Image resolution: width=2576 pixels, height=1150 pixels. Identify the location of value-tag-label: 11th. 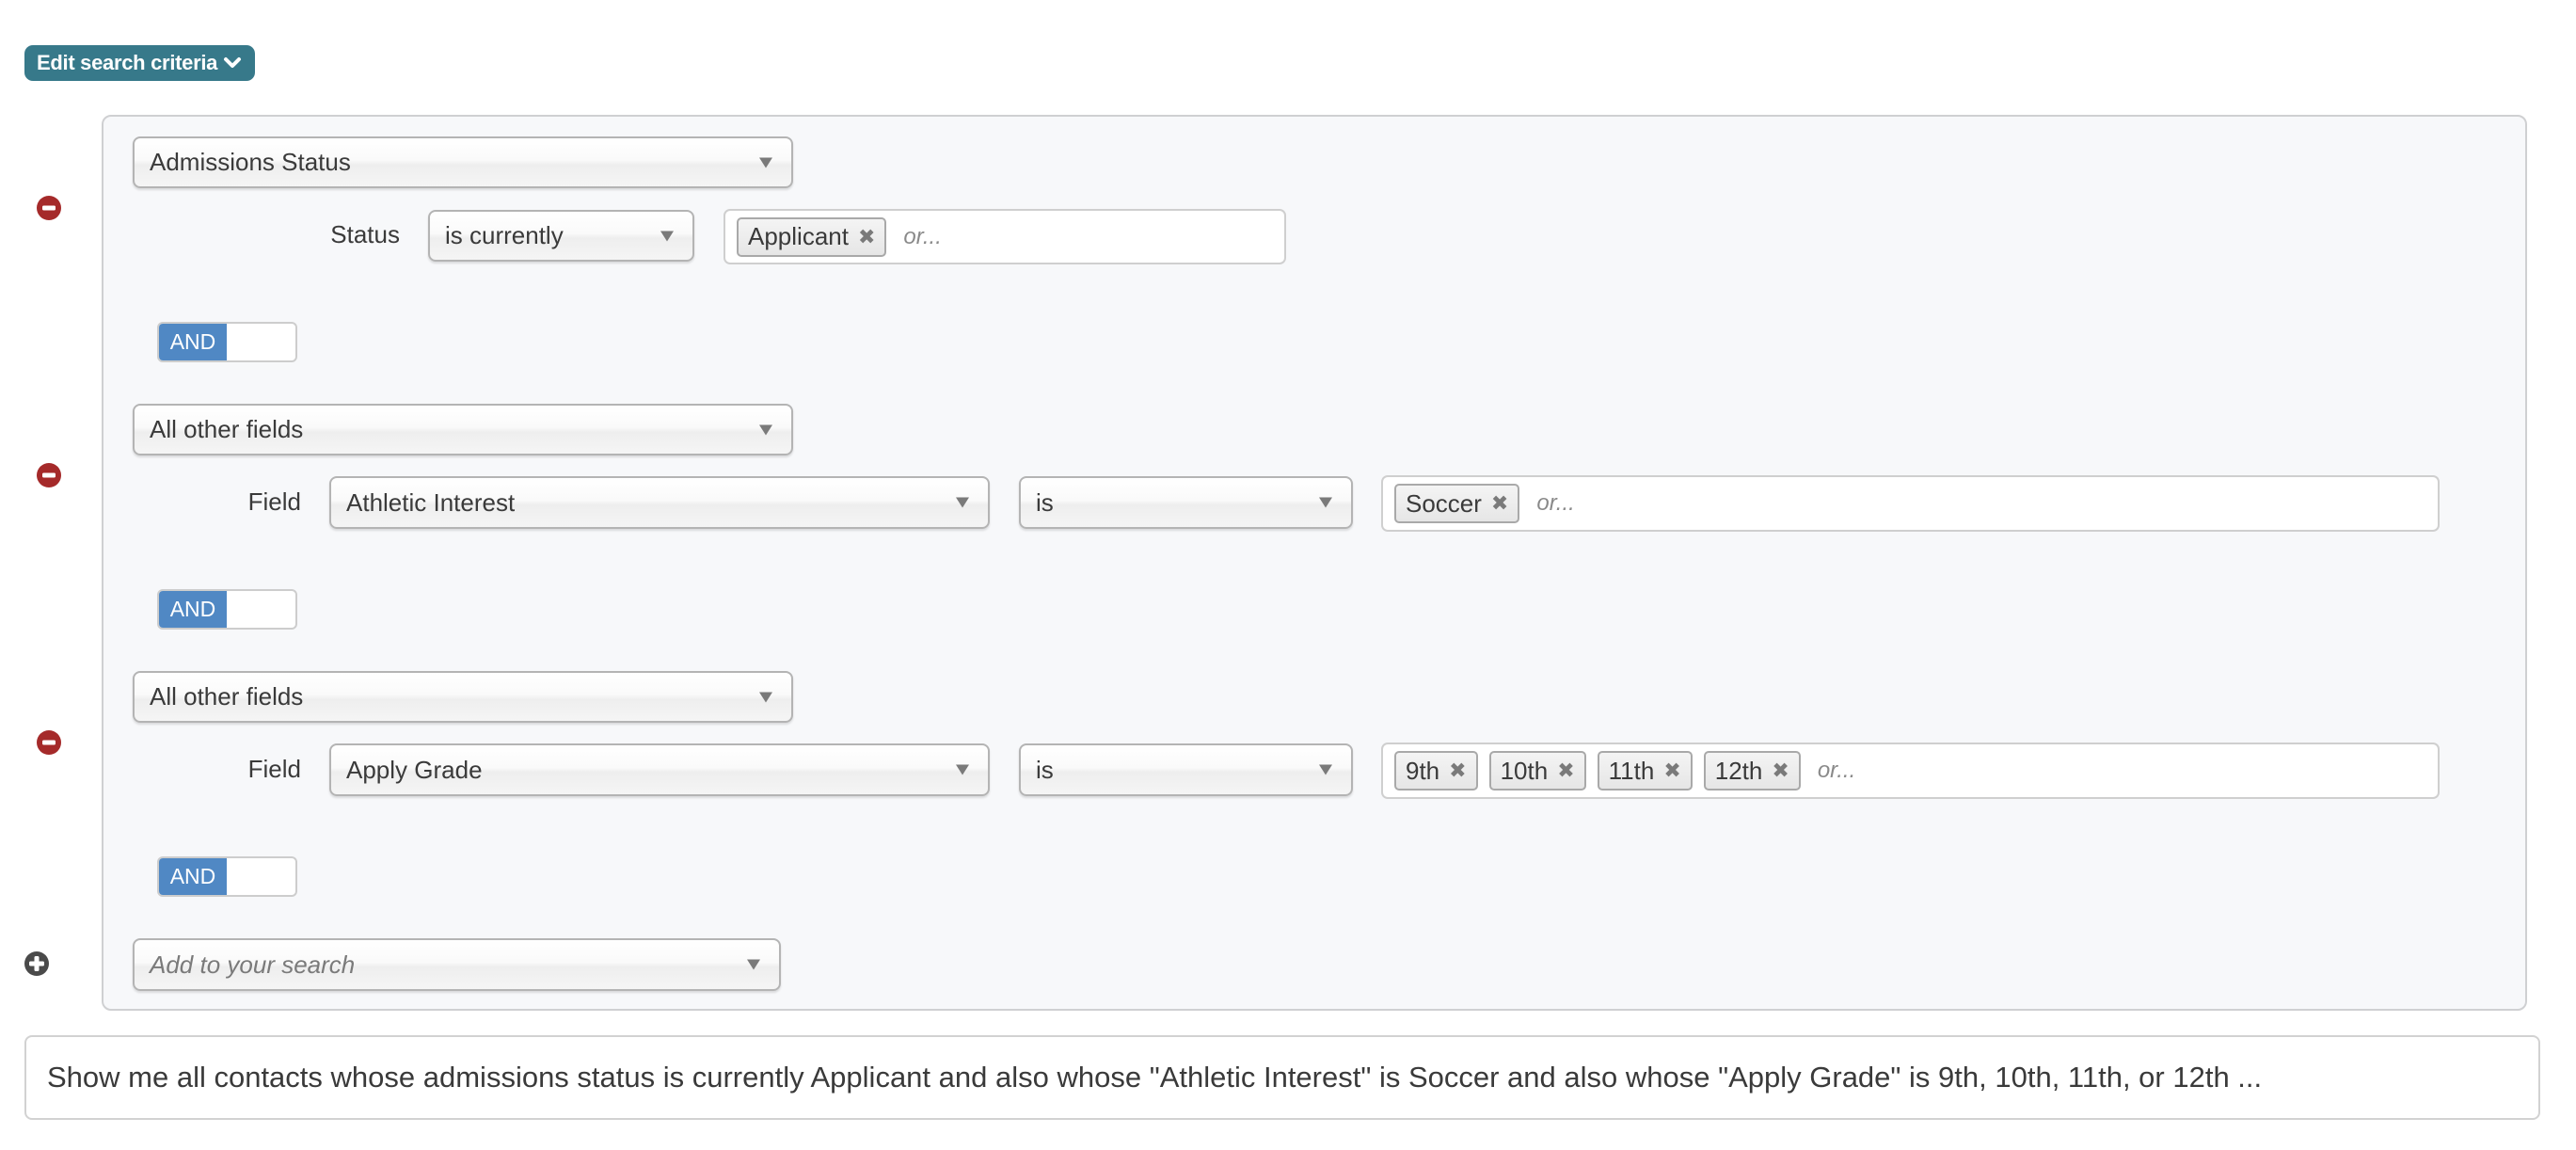
(1631, 770).